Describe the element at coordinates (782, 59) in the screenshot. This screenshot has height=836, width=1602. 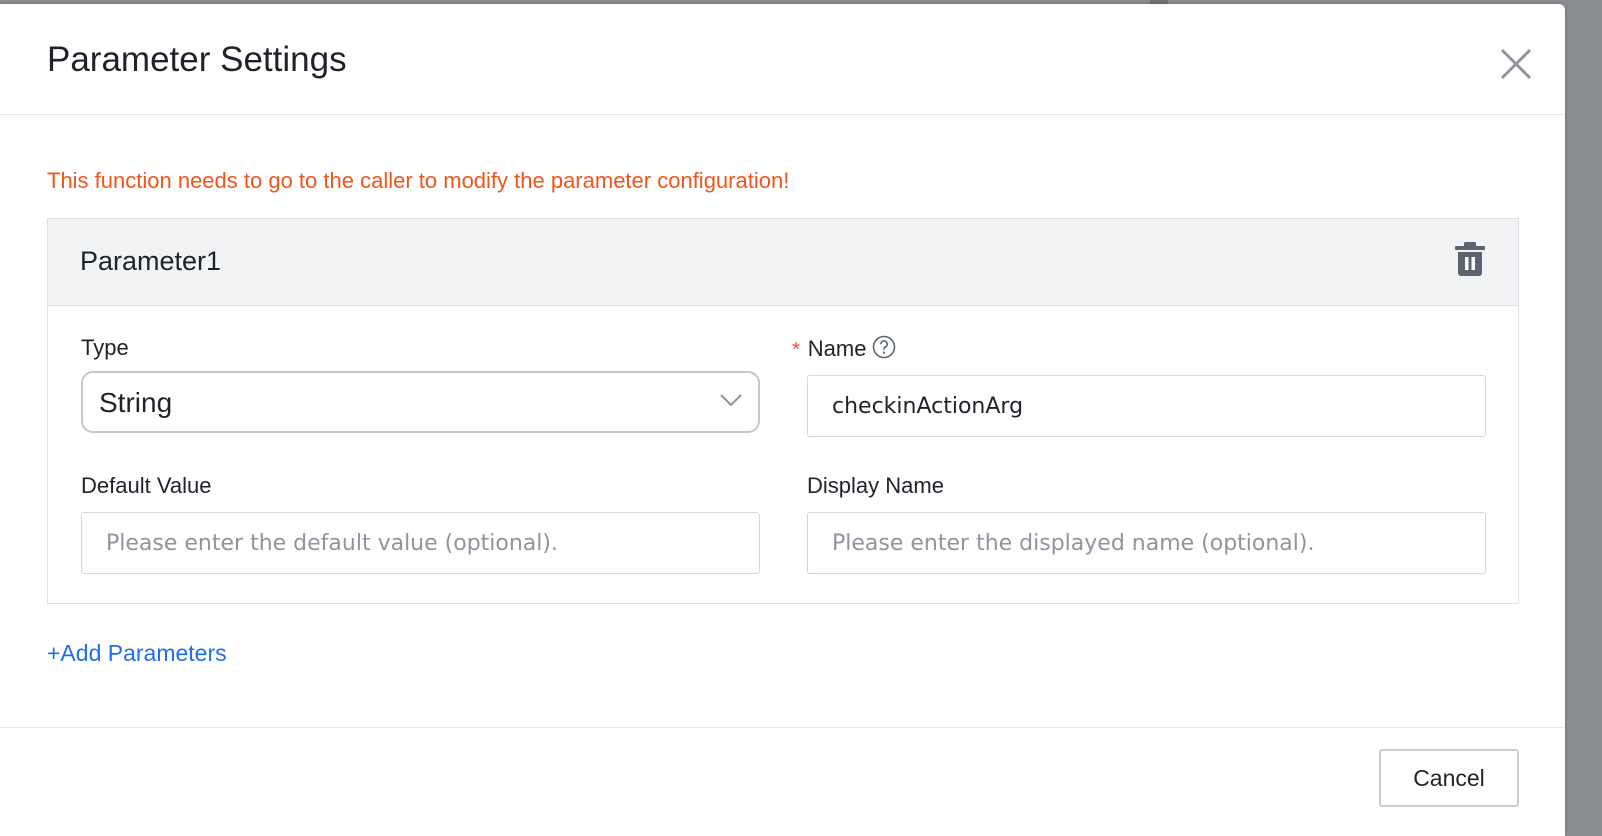
I see `dialog-header: Parameter Settings` at that location.